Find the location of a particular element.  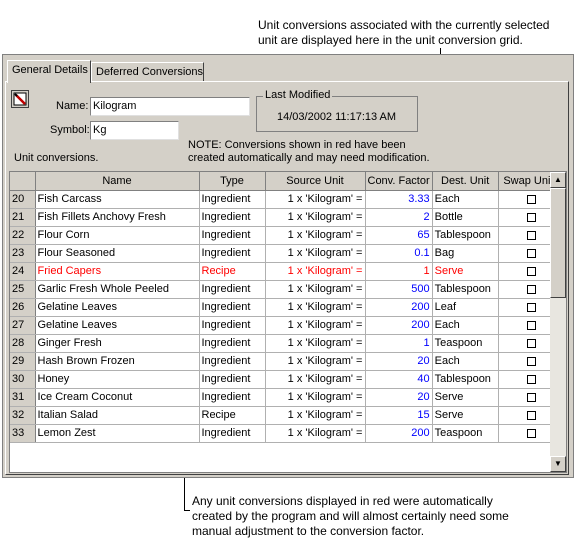

cell-name: Flour Seasoned is located at coordinates (117, 253).